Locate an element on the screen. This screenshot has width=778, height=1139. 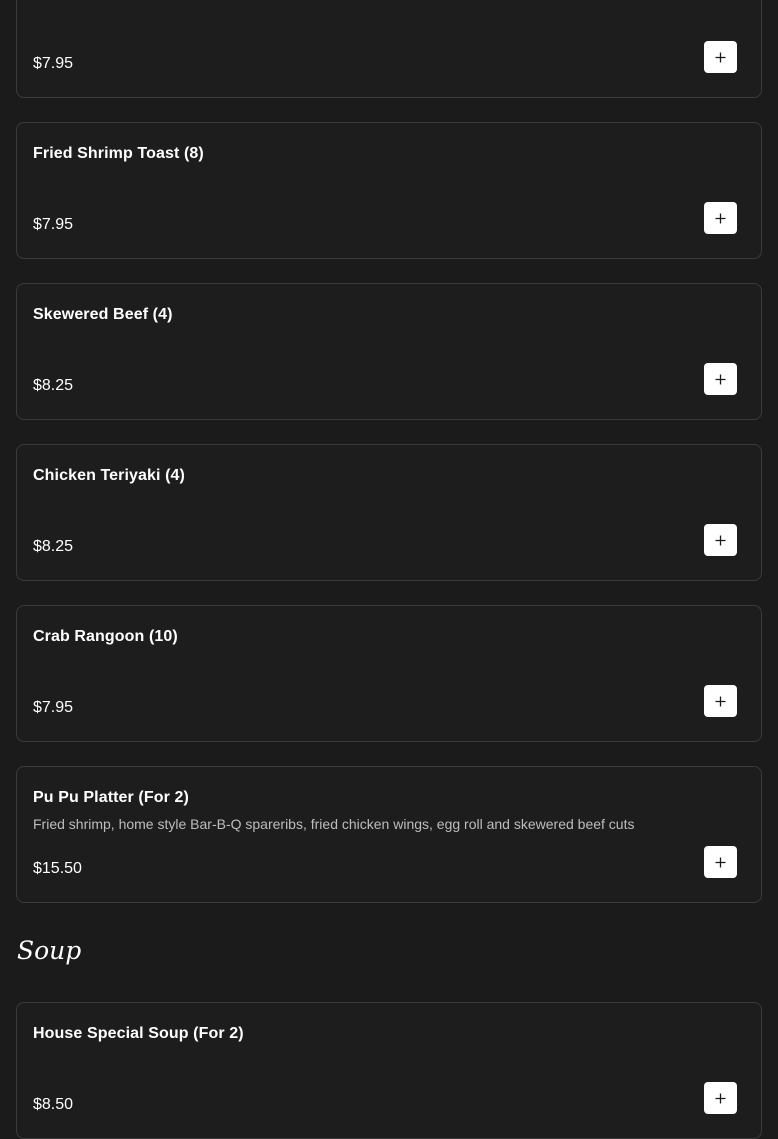
menu-item-name: Fried Shrimp Toast (8) is located at coordinates (118, 153).